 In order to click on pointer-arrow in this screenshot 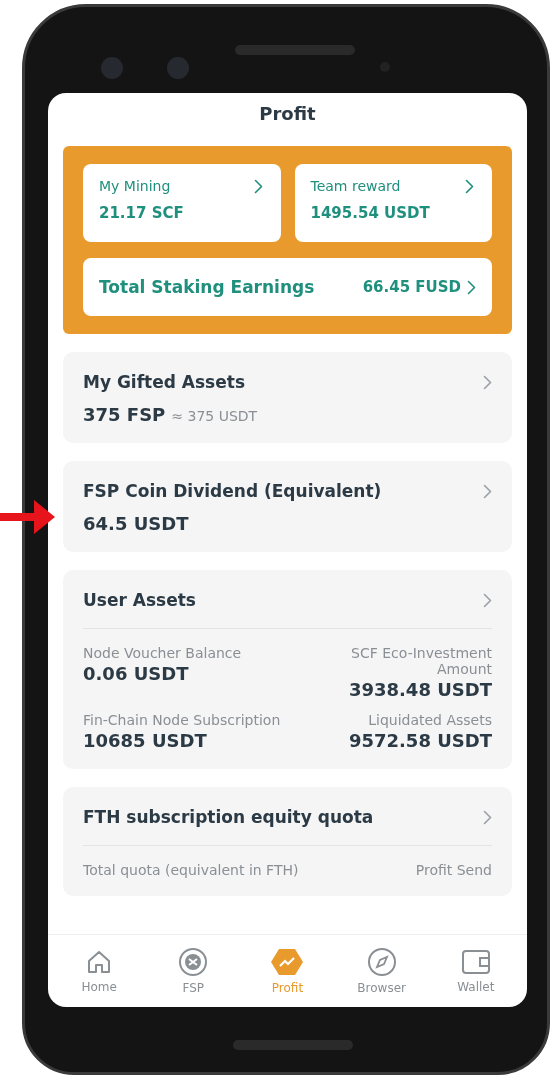, I will do `click(28, 517)`.